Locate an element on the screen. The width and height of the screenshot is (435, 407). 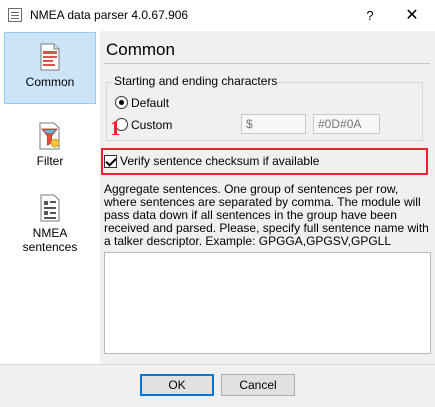
start-char-input is located at coordinates (273, 124).